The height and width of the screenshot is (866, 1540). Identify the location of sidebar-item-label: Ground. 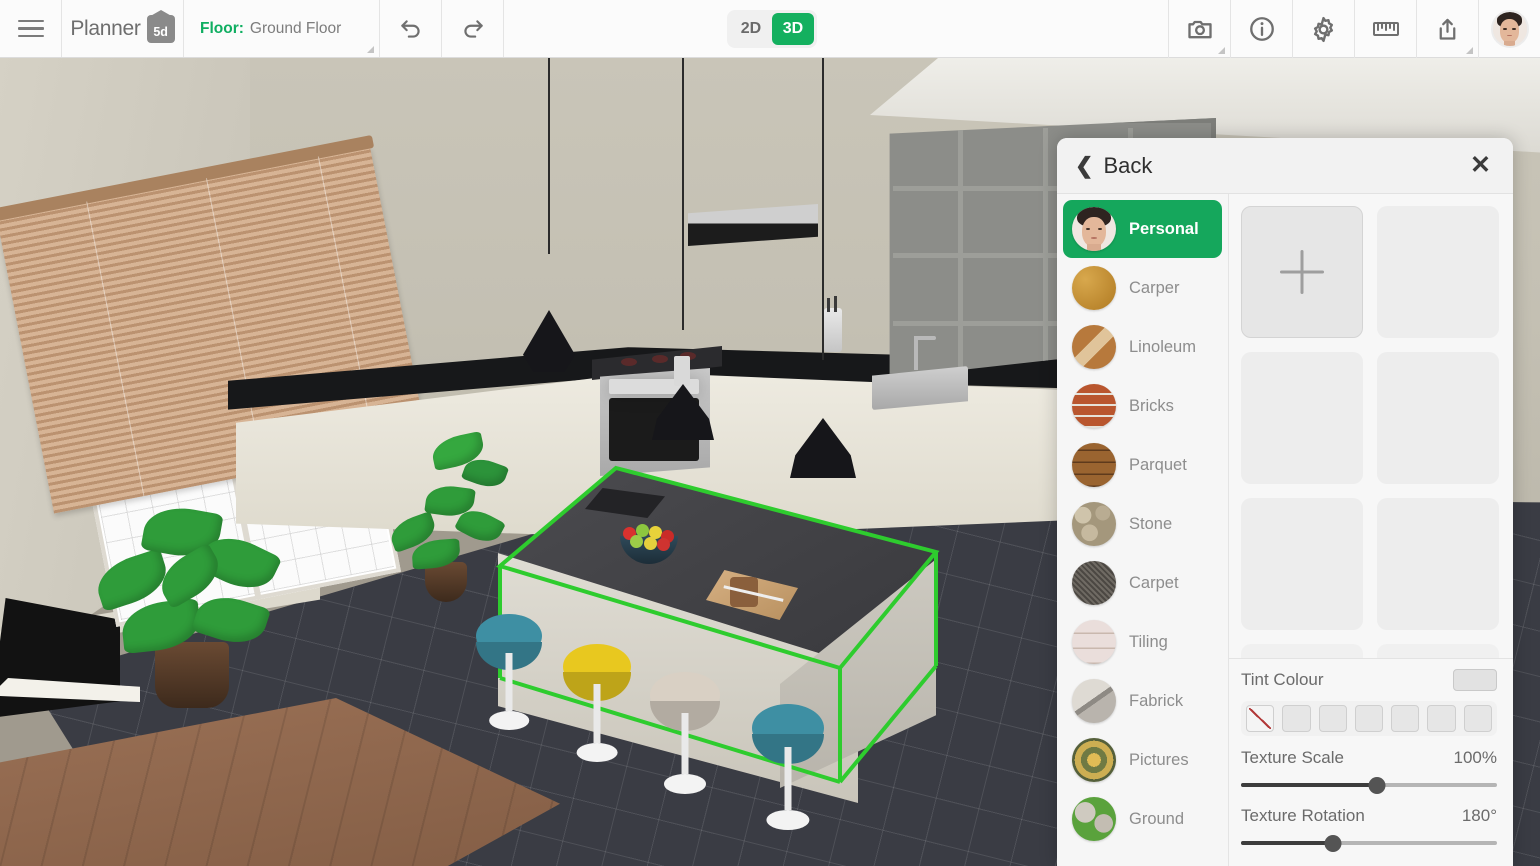
(1157, 818).